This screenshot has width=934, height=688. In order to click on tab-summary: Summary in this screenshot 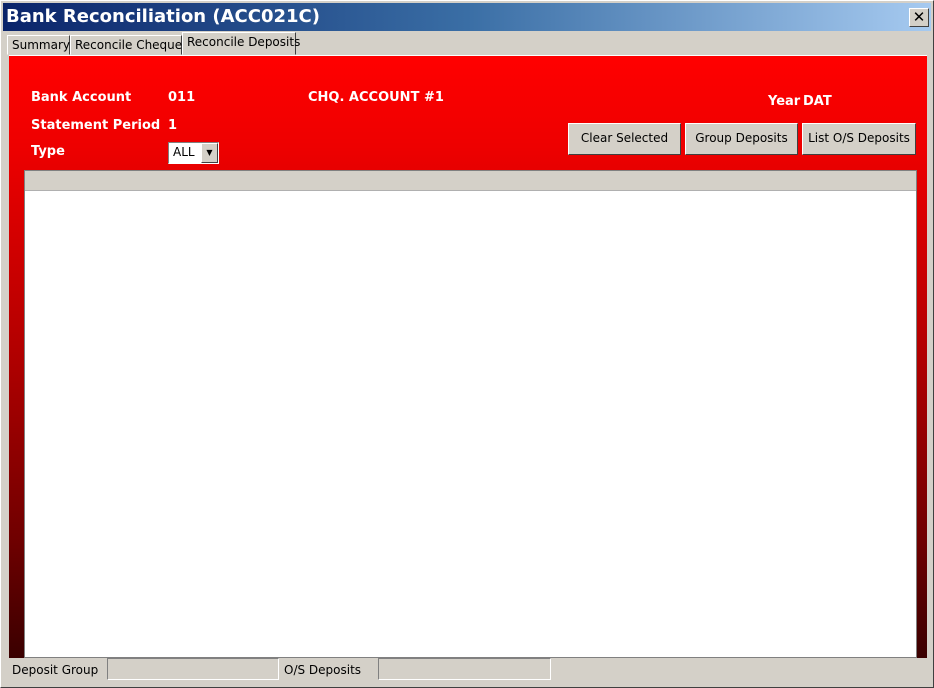, I will do `click(38, 45)`.